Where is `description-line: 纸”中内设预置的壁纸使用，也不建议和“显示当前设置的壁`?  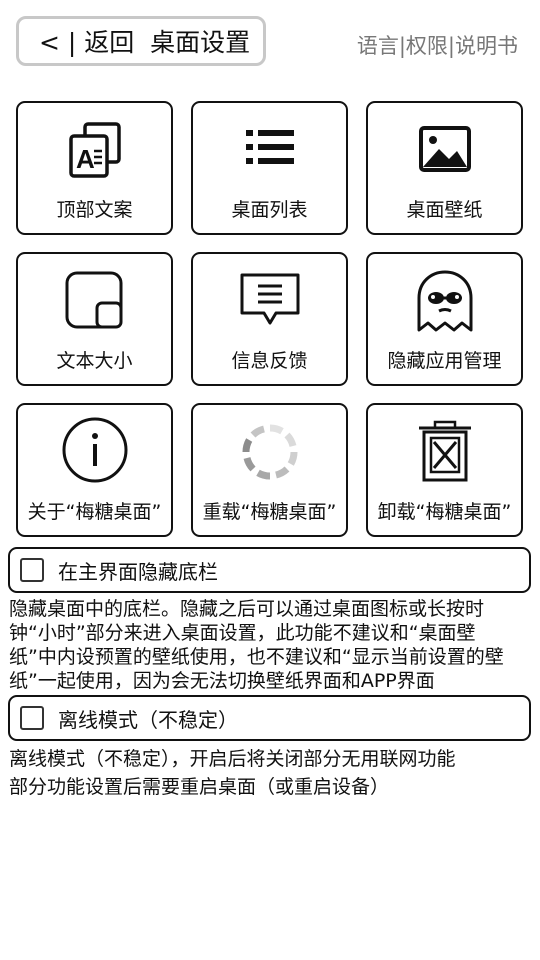
description-line: 纸”中内设预置的壁纸使用，也不建议和“显示当前设置的壁 is located at coordinates (256, 657).